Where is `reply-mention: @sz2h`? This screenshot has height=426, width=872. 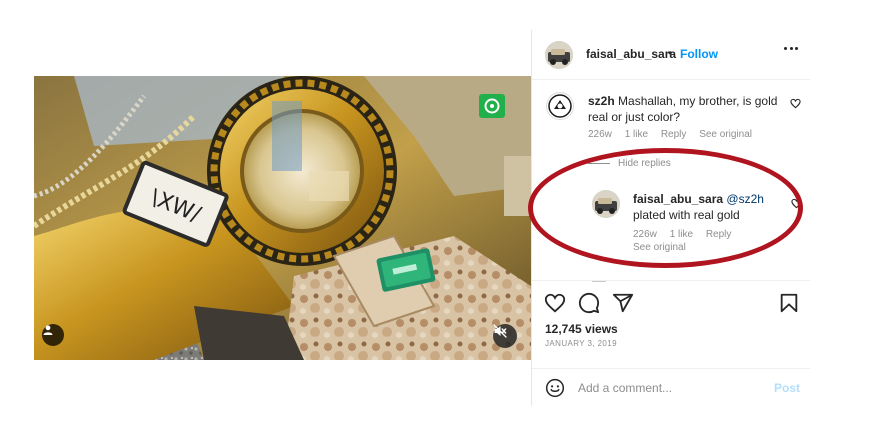
reply-mention: @sz2h is located at coordinates (745, 199).